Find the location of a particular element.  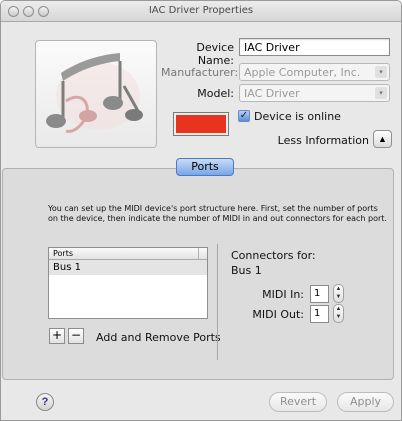

revert-button: Revert is located at coordinates (298, 402).